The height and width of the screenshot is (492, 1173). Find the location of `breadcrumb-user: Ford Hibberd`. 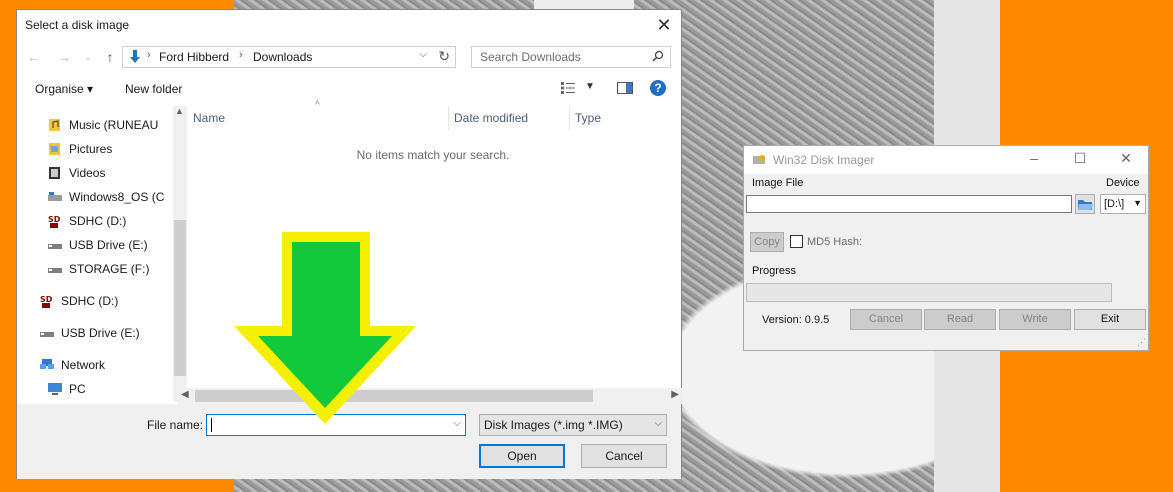

breadcrumb-user: Ford Hibberd is located at coordinates (194, 57).